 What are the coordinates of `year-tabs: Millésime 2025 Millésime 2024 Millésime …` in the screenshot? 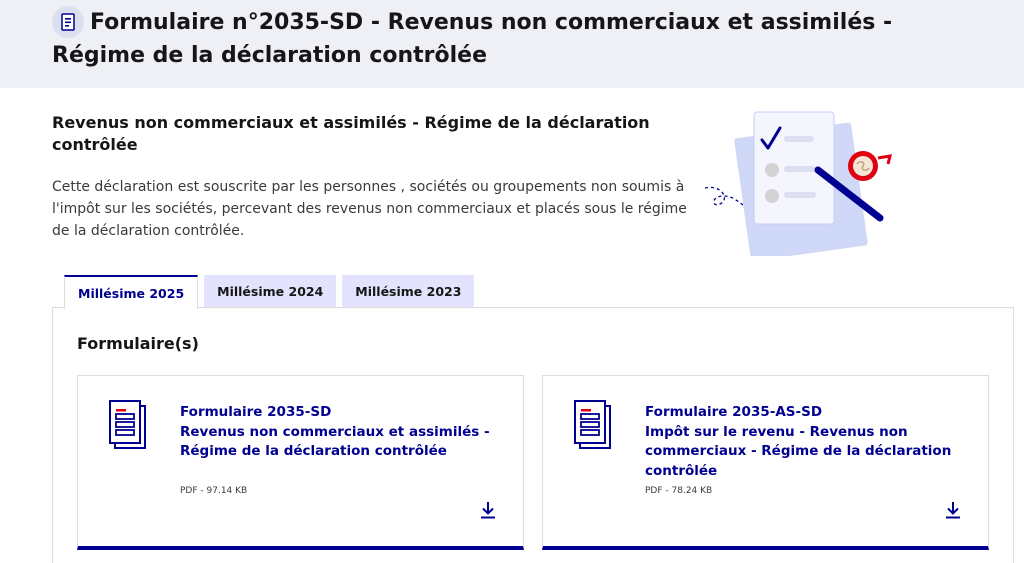 It's located at (269, 292).